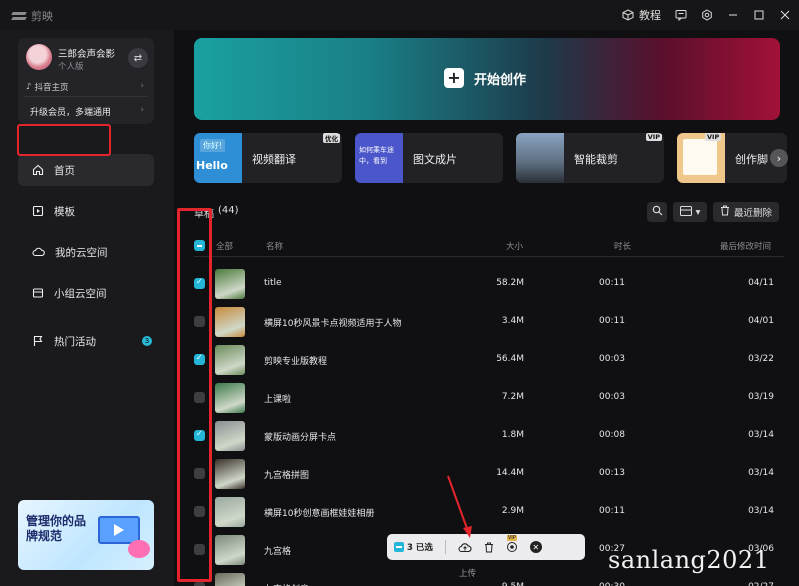 The height and width of the screenshot is (586, 799). What do you see at coordinates (628, 15) in the screenshot?
I see `cube-icon` at bounding box center [628, 15].